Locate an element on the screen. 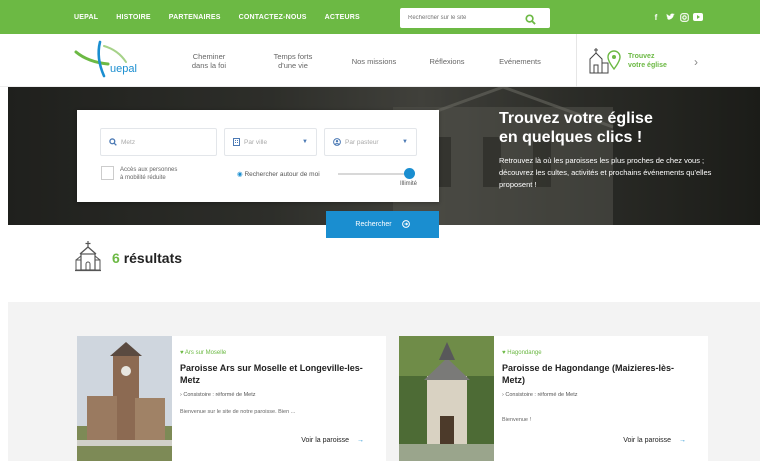 The width and height of the screenshot is (760, 461). nav-cheminer-line1: Cheminer is located at coordinates (209, 56).